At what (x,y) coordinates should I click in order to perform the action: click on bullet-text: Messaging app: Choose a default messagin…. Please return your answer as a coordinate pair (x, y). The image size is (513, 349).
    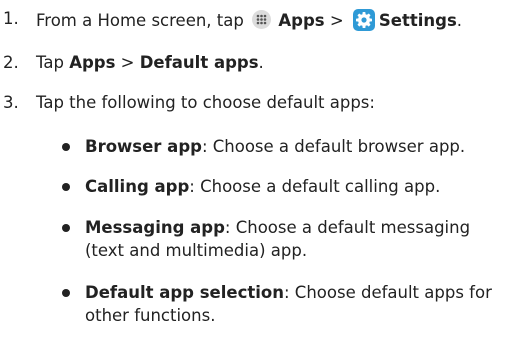
    Looking at the image, I should click on (295, 239).